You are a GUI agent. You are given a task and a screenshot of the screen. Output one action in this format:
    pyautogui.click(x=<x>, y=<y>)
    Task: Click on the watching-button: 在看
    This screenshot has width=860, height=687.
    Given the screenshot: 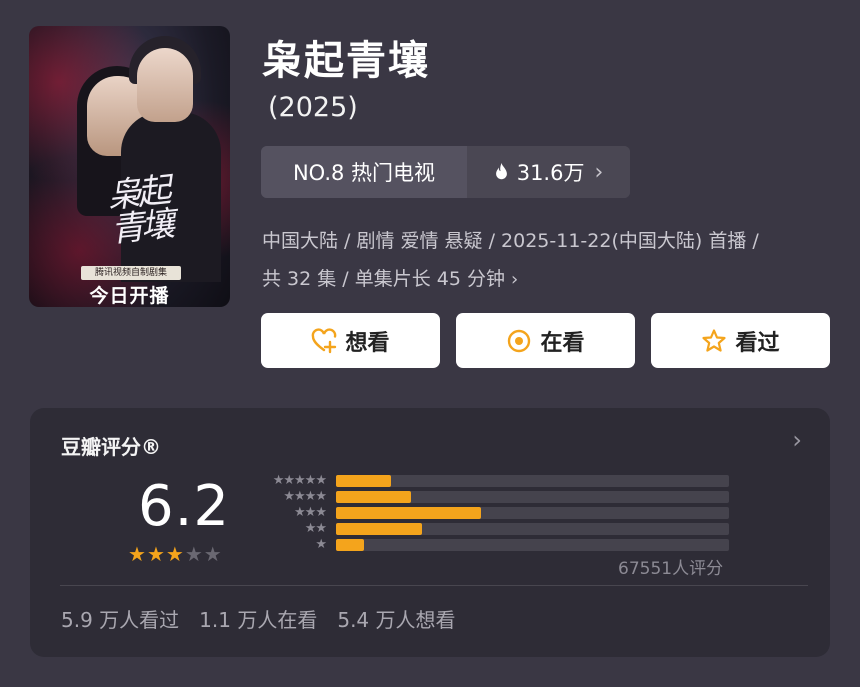 What is the action you would take?
    pyautogui.click(x=545, y=340)
    